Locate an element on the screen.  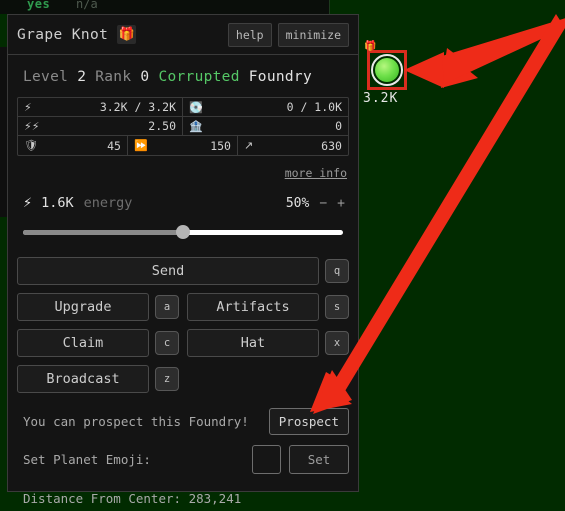
rank-value: 0 is located at coordinates (145, 77).